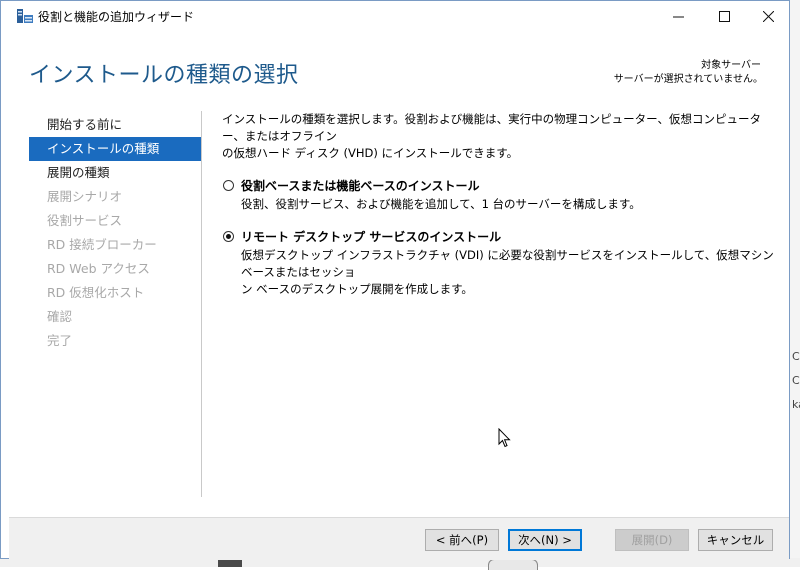  Describe the element at coordinates (545, 540) in the screenshot. I see `next-button: 次へ(N) >` at that location.